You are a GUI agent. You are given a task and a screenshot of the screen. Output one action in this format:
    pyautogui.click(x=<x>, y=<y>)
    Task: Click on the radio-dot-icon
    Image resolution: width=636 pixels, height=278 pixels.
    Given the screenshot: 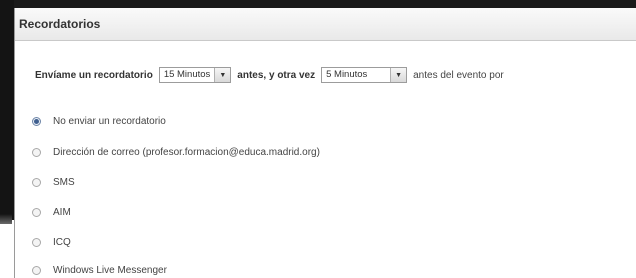 What is the action you would take?
    pyautogui.click(x=36, y=121)
    